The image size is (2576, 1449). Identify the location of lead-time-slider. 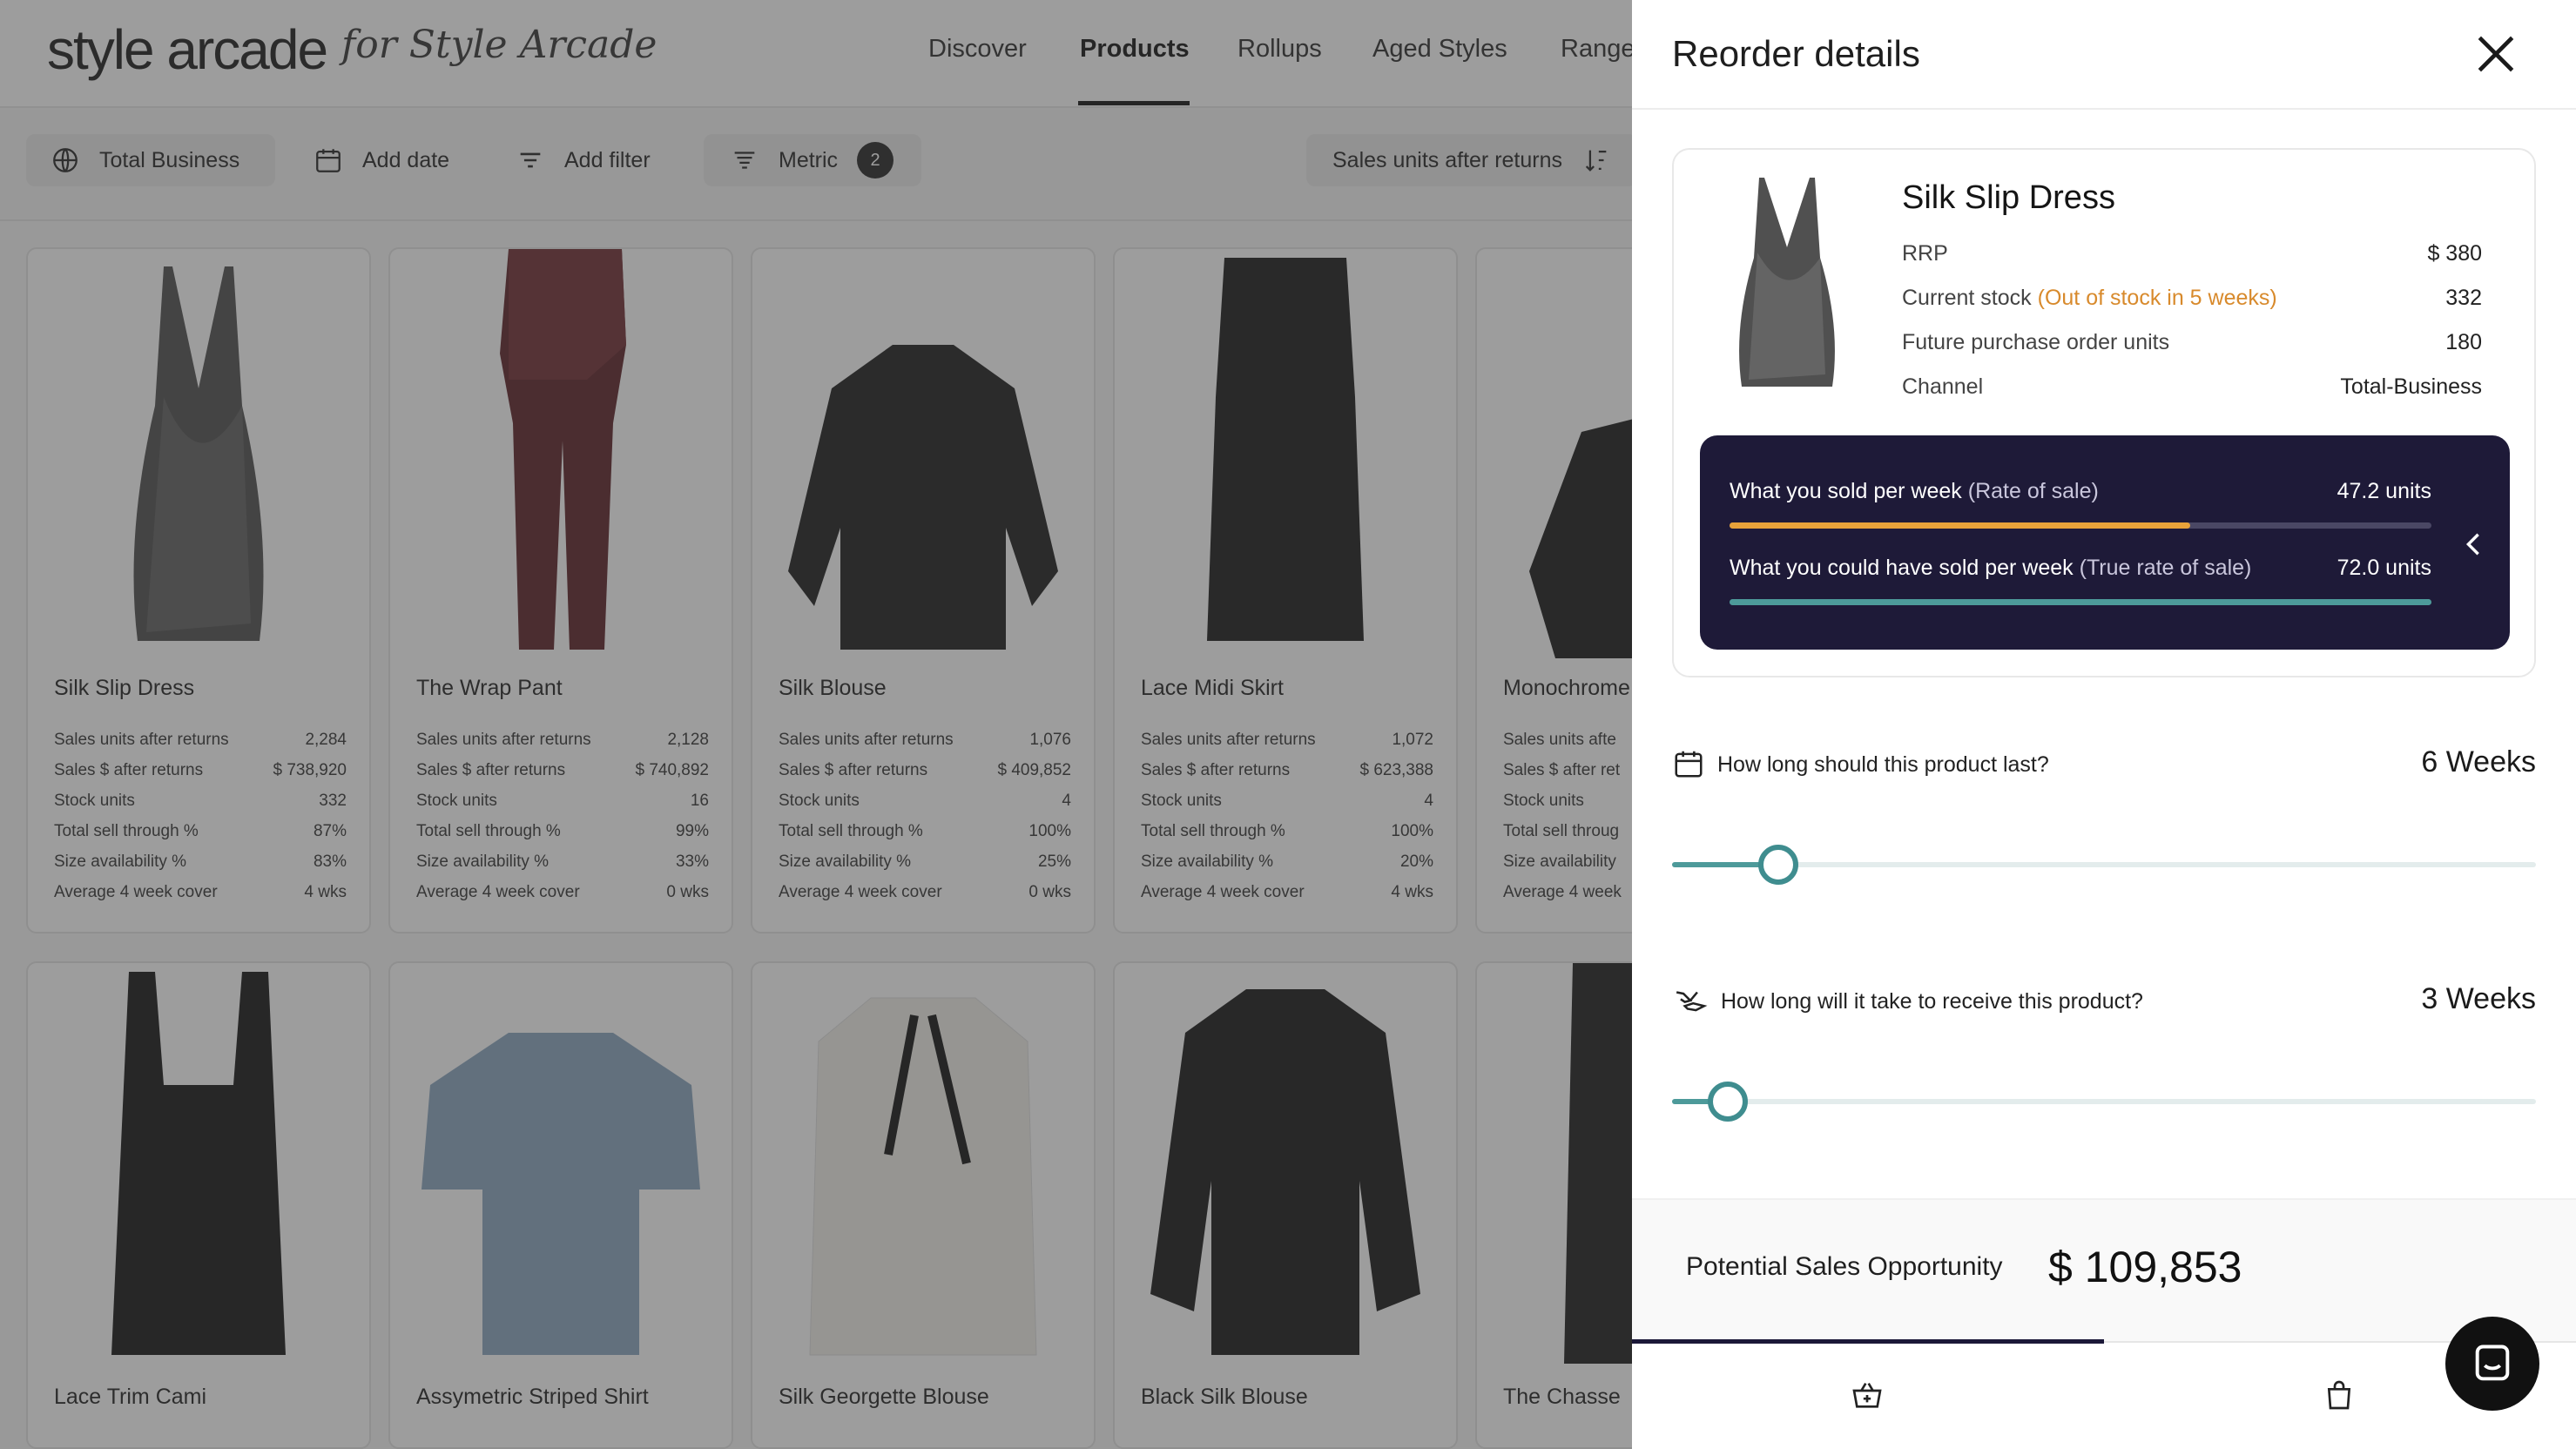
(2104, 1101).